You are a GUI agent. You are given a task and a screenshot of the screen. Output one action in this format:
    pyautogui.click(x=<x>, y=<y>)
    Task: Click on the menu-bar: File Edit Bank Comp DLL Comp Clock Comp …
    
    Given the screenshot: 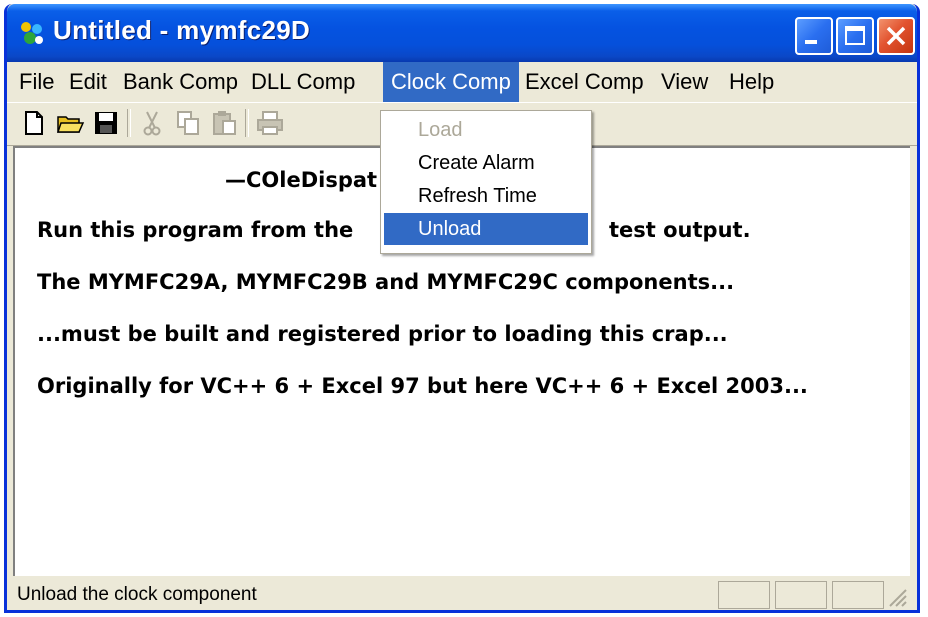 What is the action you would take?
    pyautogui.click(x=462, y=82)
    